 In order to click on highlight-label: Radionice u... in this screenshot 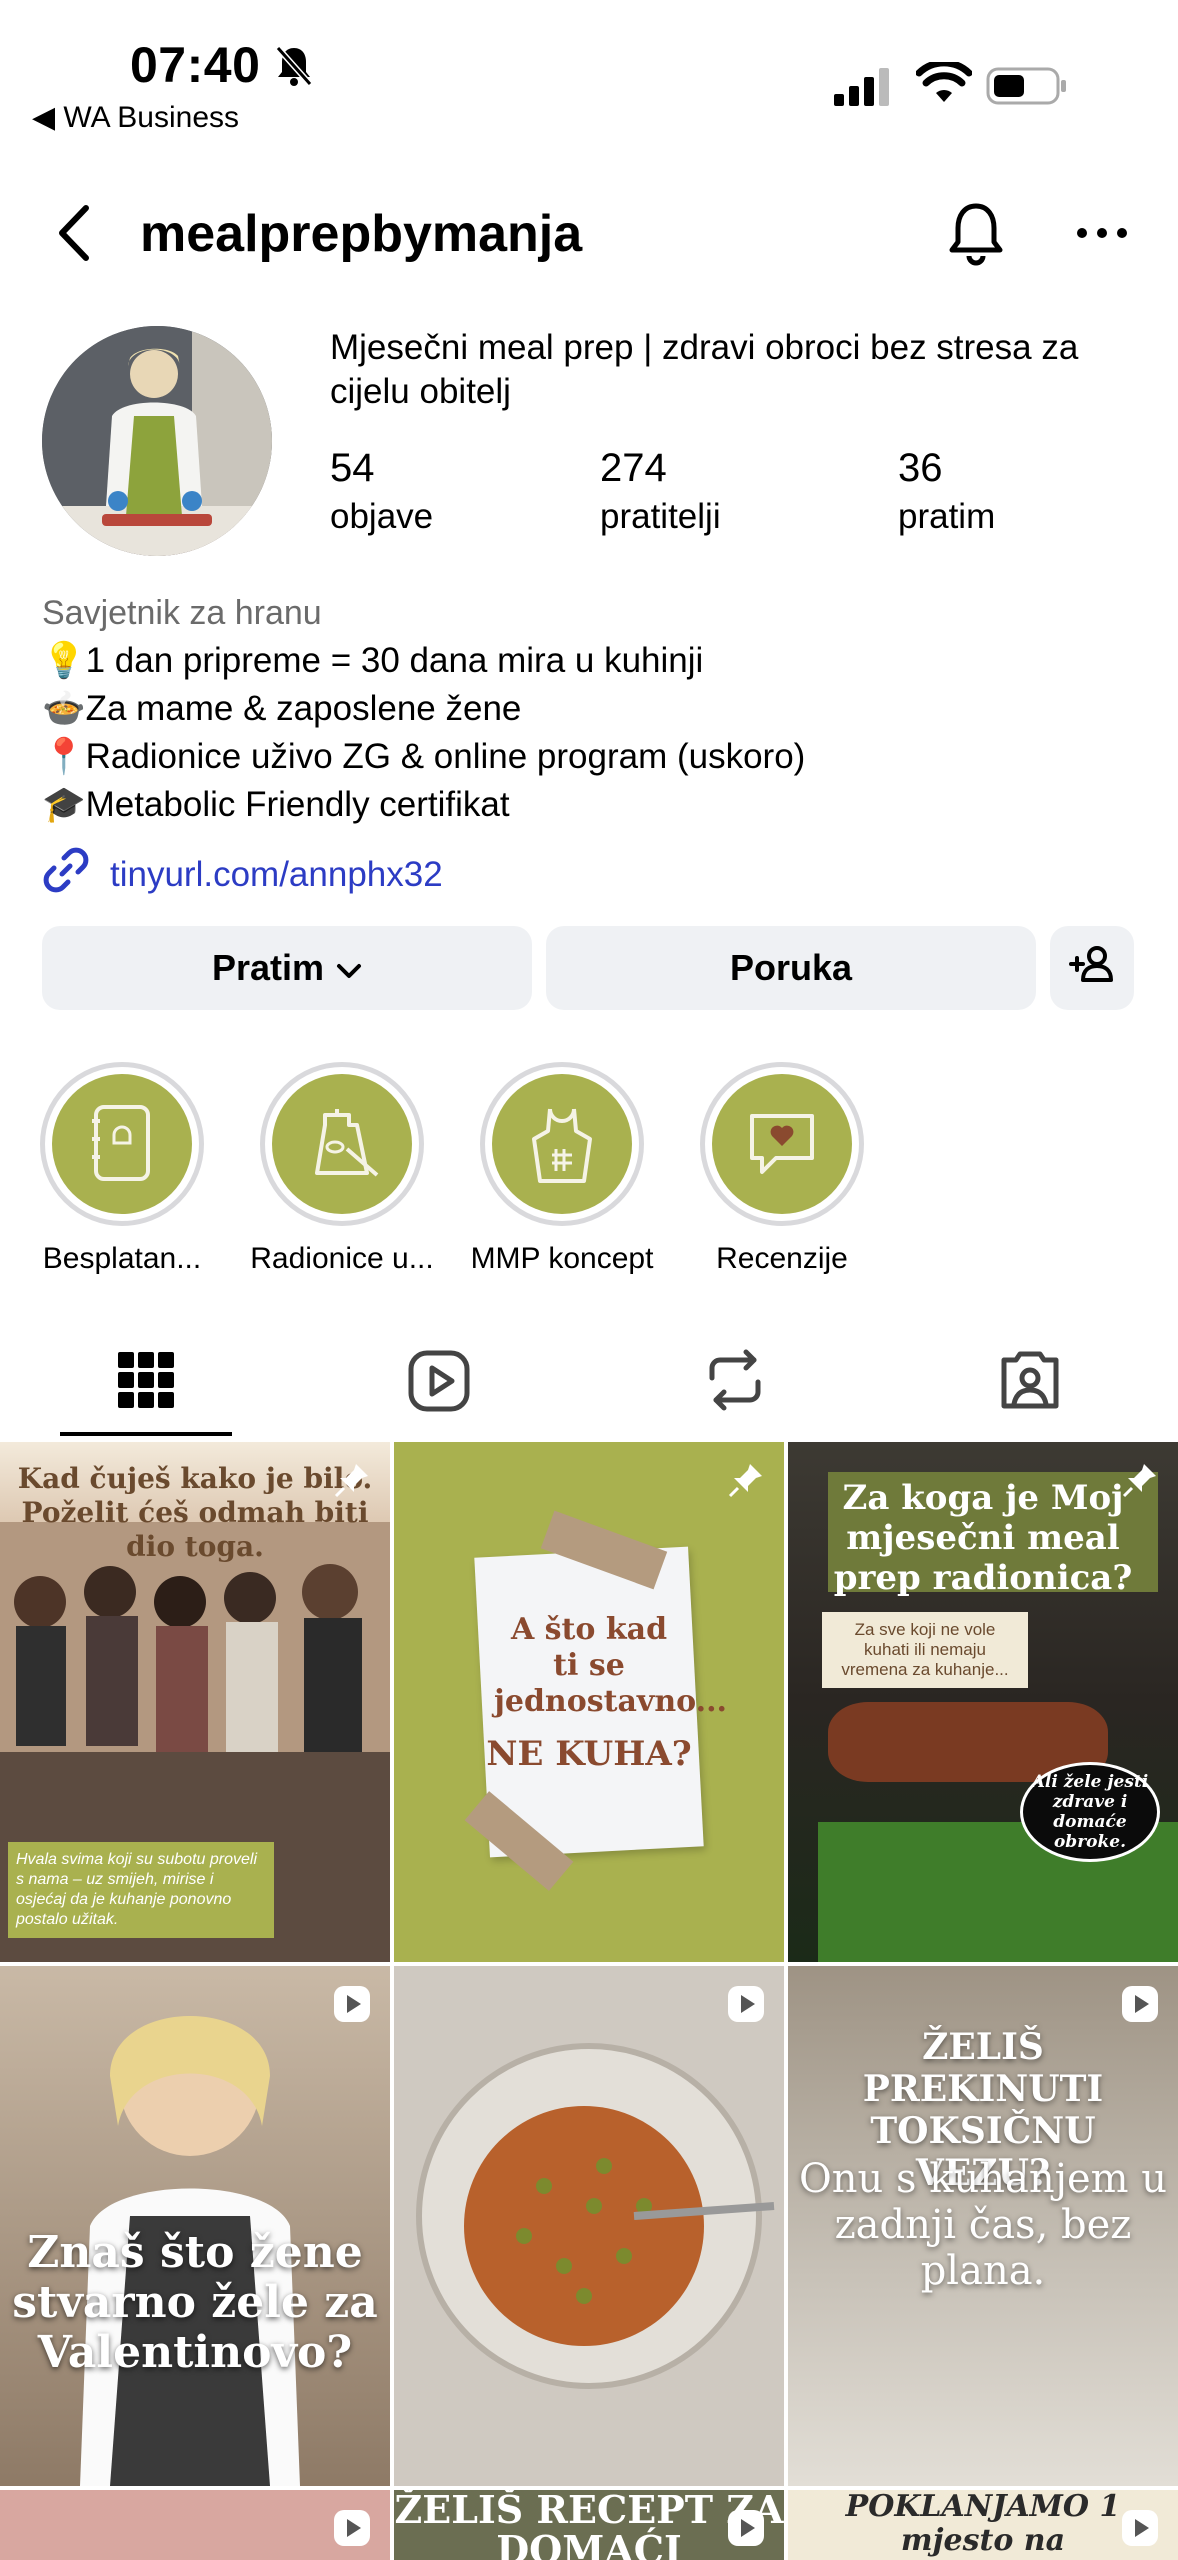, I will do `click(342, 1258)`.